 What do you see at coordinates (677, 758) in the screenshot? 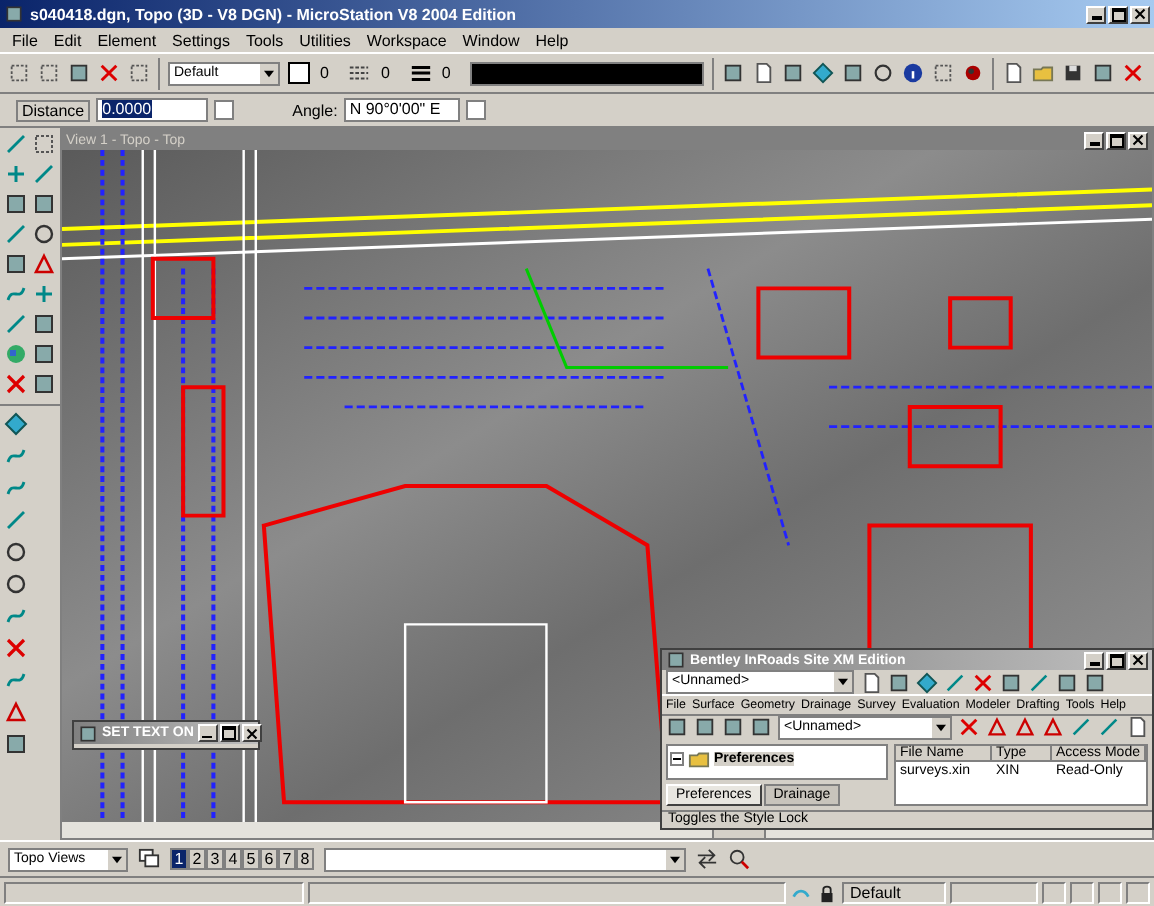
I see `expander-icon` at bounding box center [677, 758].